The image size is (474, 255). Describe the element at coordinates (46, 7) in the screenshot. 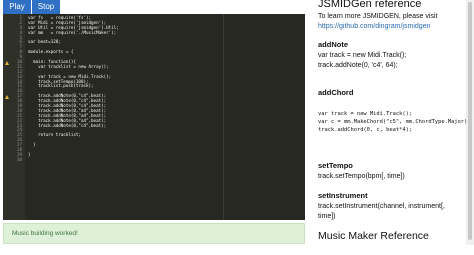

I see `stop-button: Stop` at that location.